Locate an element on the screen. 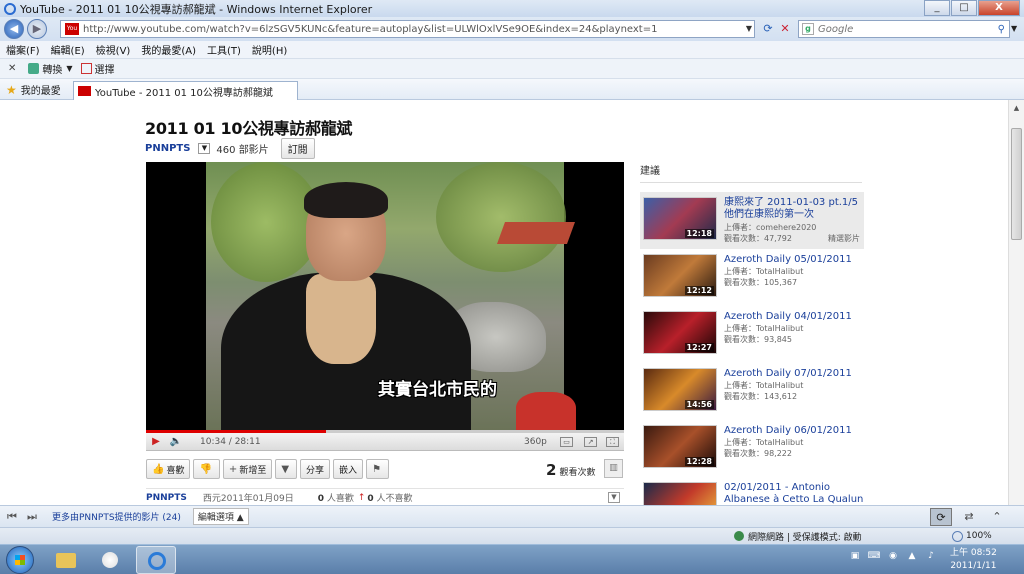 Image resolution: width=1024 pixels, height=574 pixels. menu-view: 檢視(V) is located at coordinates (113, 49).